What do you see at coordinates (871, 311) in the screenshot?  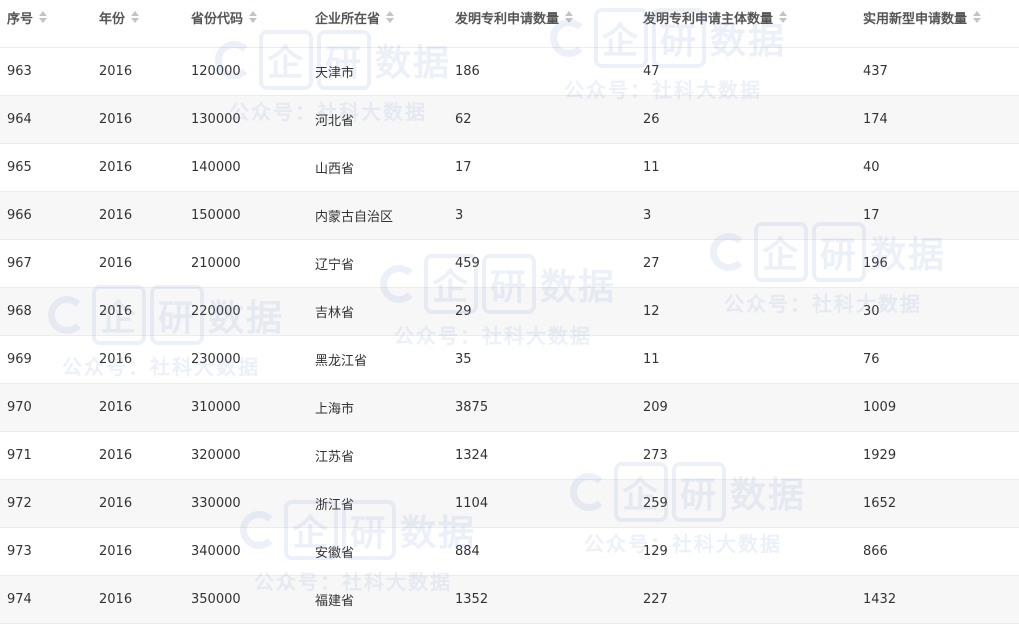 I see `cell-utility-model-applications: 30` at bounding box center [871, 311].